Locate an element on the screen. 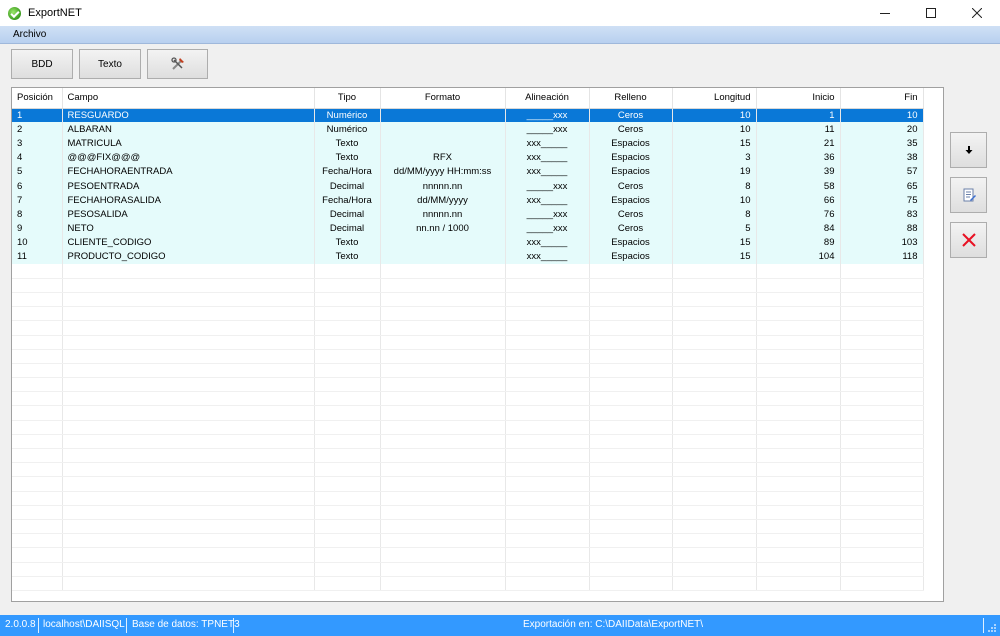 This screenshot has height=636, width=1000. minimize-icon is located at coordinates (885, 13).